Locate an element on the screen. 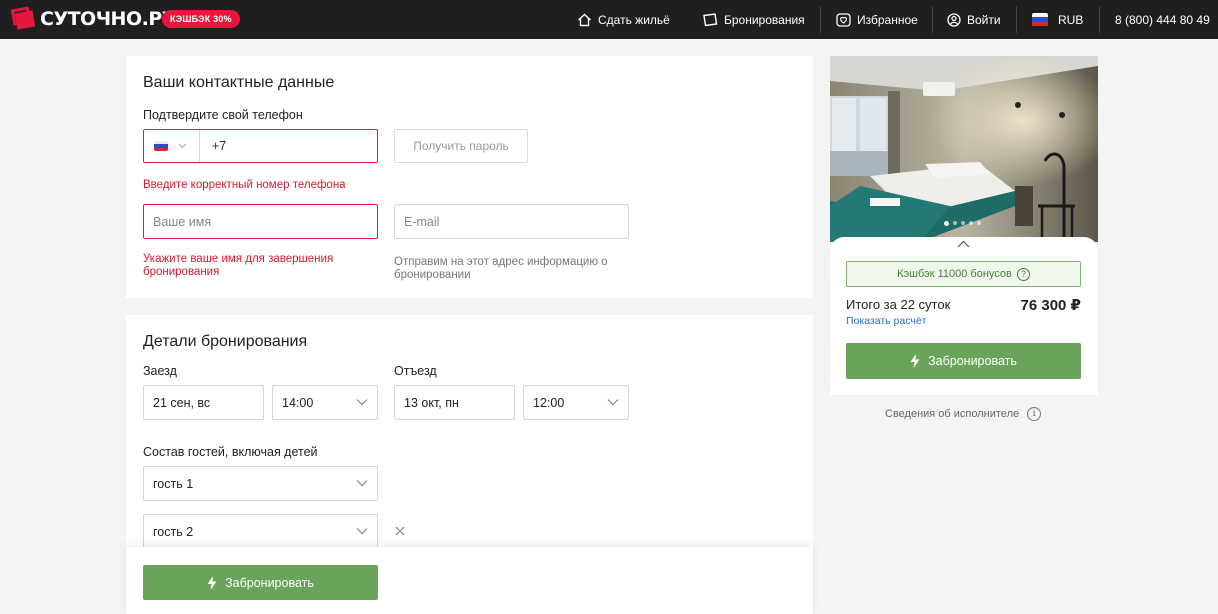 This screenshot has height=614, width=1218. sticky-book-button: Забронировать is located at coordinates (260, 582).